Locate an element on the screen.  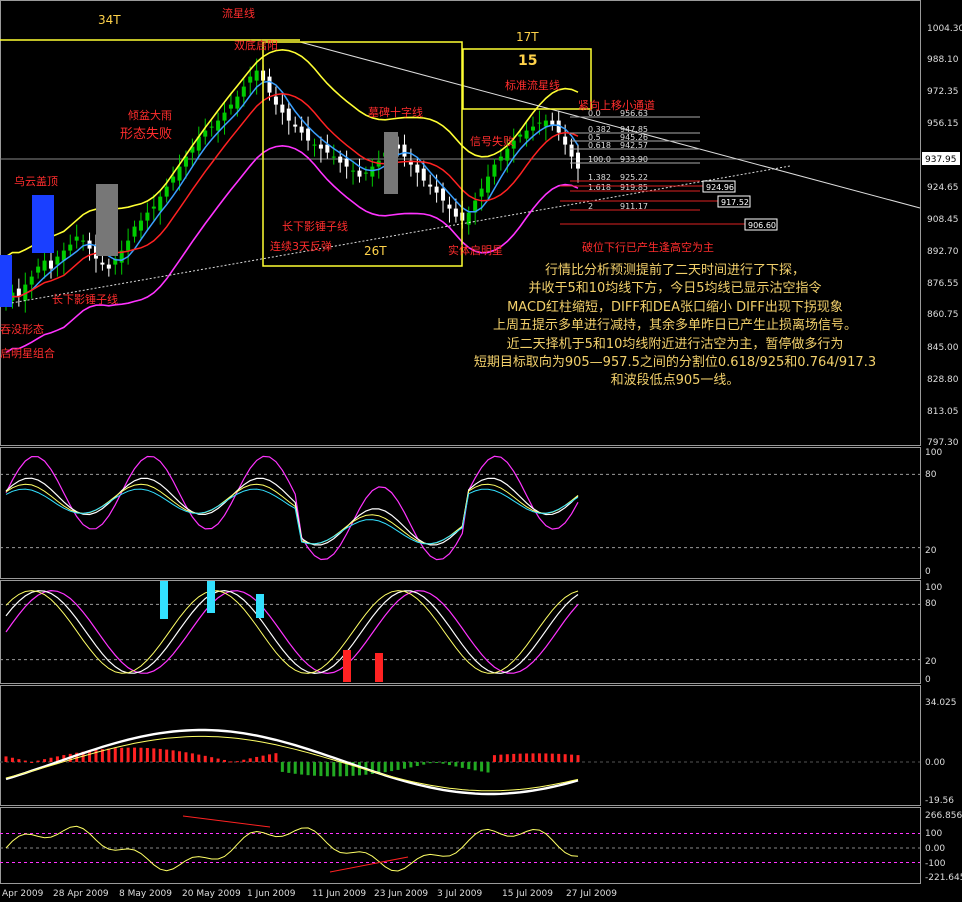
y-tick-label: 266.8569 is located at coordinates (943, 816).